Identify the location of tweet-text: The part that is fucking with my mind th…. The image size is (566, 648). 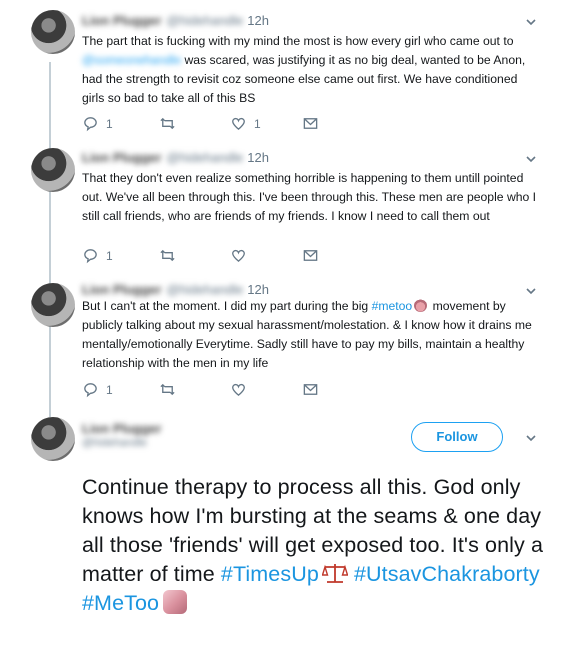
(304, 69).